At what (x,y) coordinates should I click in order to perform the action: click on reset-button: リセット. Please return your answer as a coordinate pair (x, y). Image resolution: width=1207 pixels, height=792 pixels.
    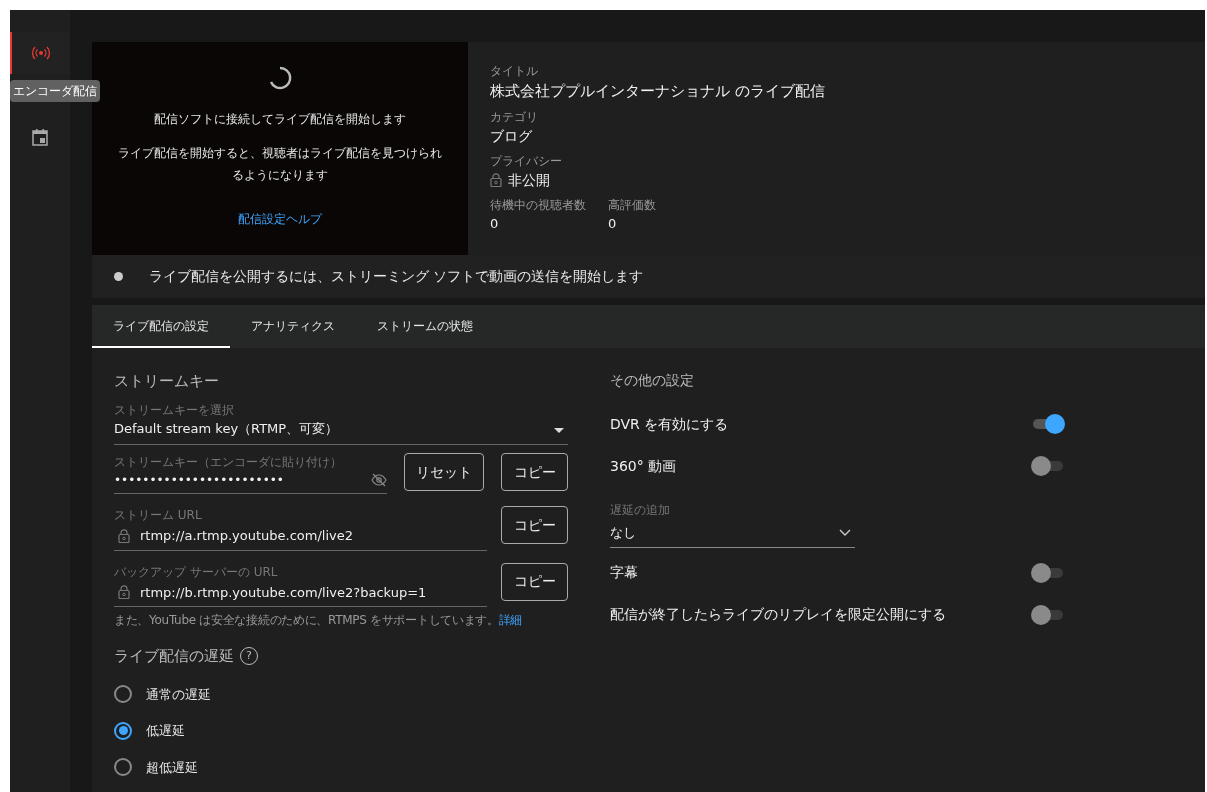
    Looking at the image, I should click on (443, 472).